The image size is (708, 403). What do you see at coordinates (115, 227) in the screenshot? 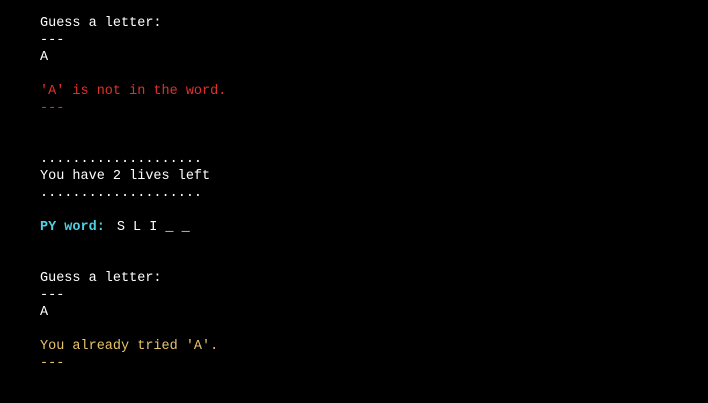
I see `word-display: PY word: S L I _ _` at bounding box center [115, 227].